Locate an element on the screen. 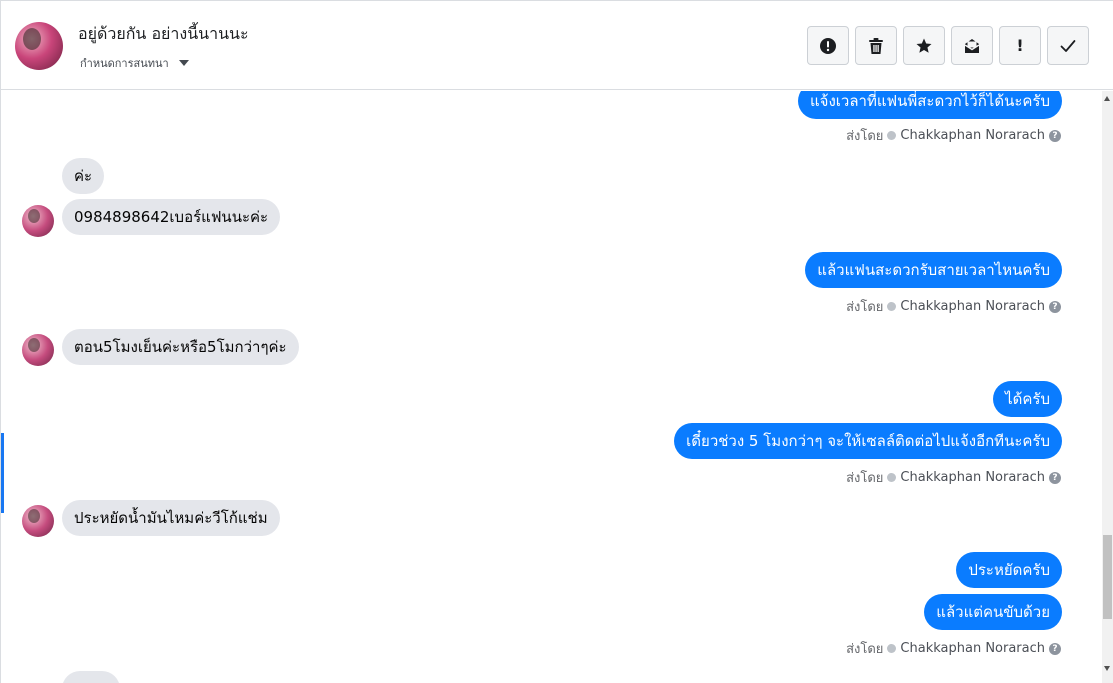 The width and height of the screenshot is (1113, 683). message-incoming: ประหยัดน้ำมันไหมค่ะวีโก้แช่ม is located at coordinates (171, 518).